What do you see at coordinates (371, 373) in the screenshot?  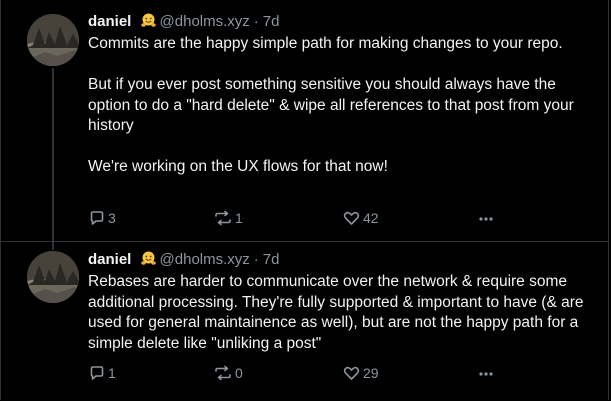 I see `like-count: 29` at bounding box center [371, 373].